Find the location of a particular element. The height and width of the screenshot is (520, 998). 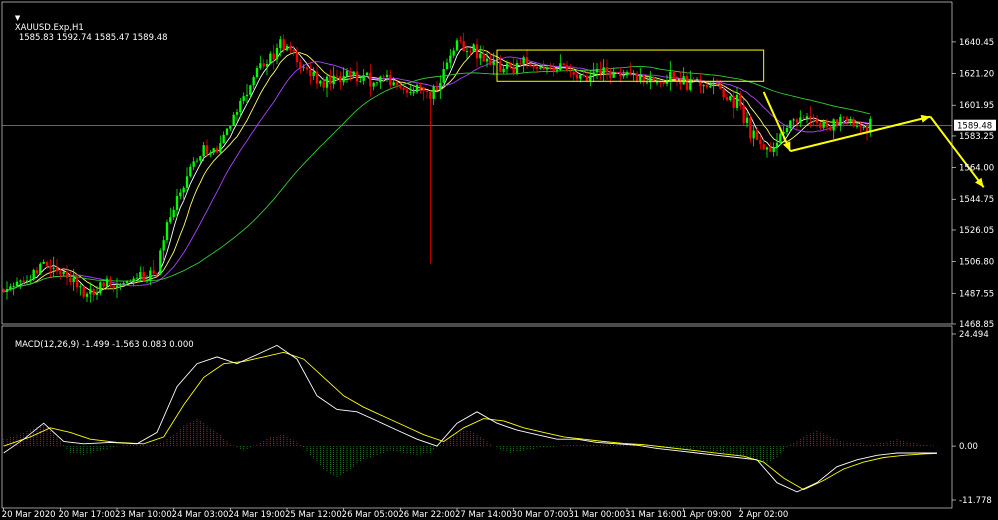

price-tick-label: 1468.85 is located at coordinates (976, 325).